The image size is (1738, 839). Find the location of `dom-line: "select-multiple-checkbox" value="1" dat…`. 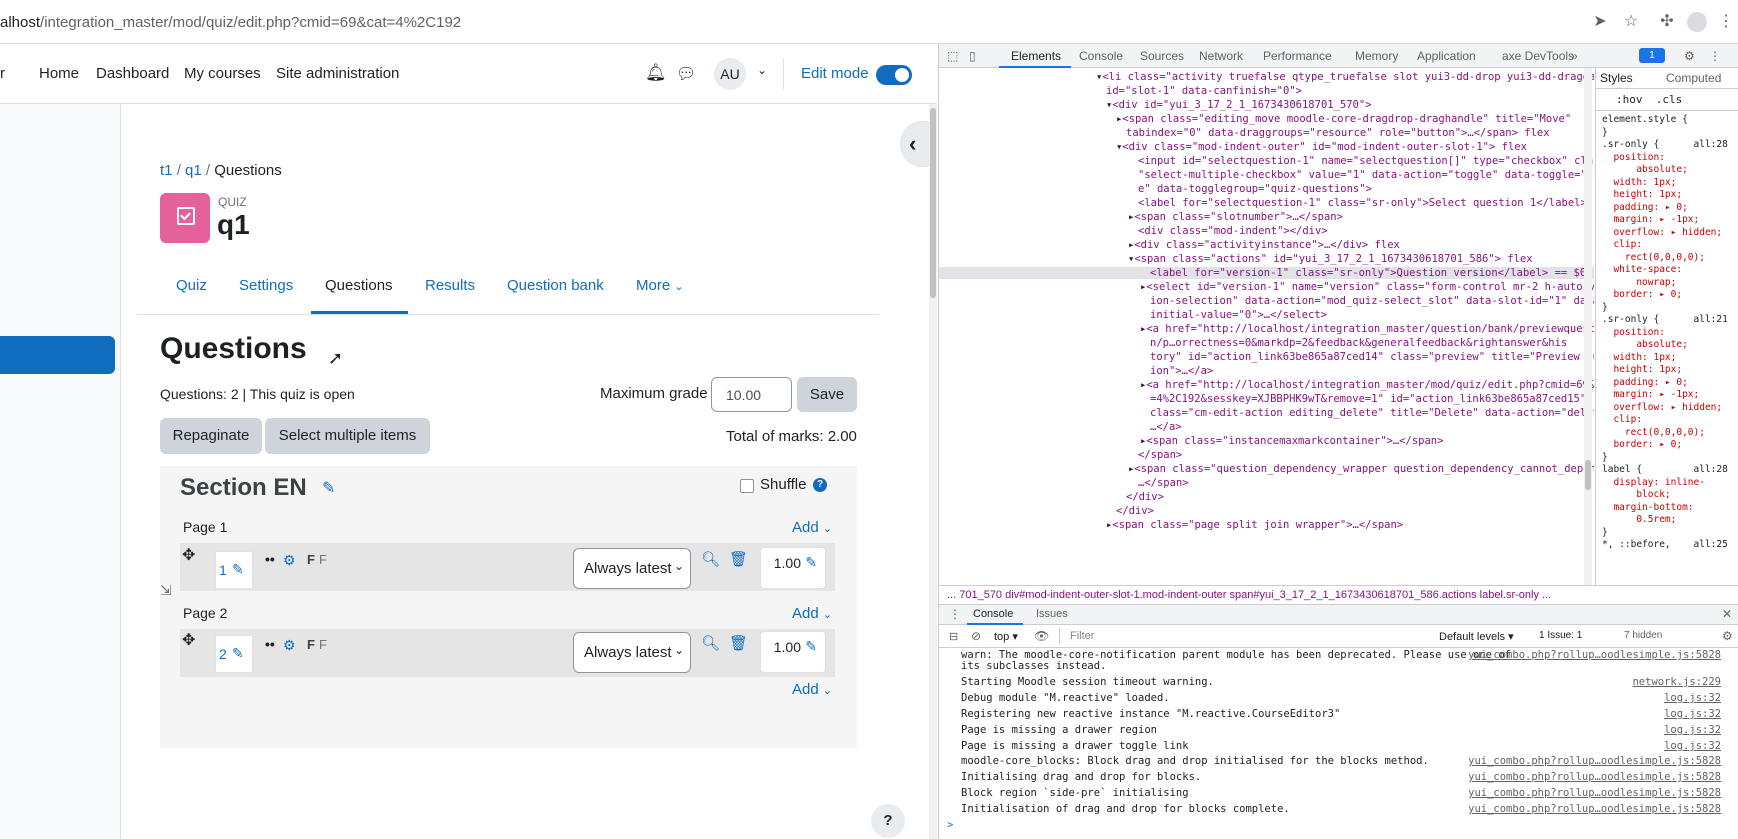

dom-line: "select-multiple-checkbox" value="1" dat… is located at coordinates (1366, 175).